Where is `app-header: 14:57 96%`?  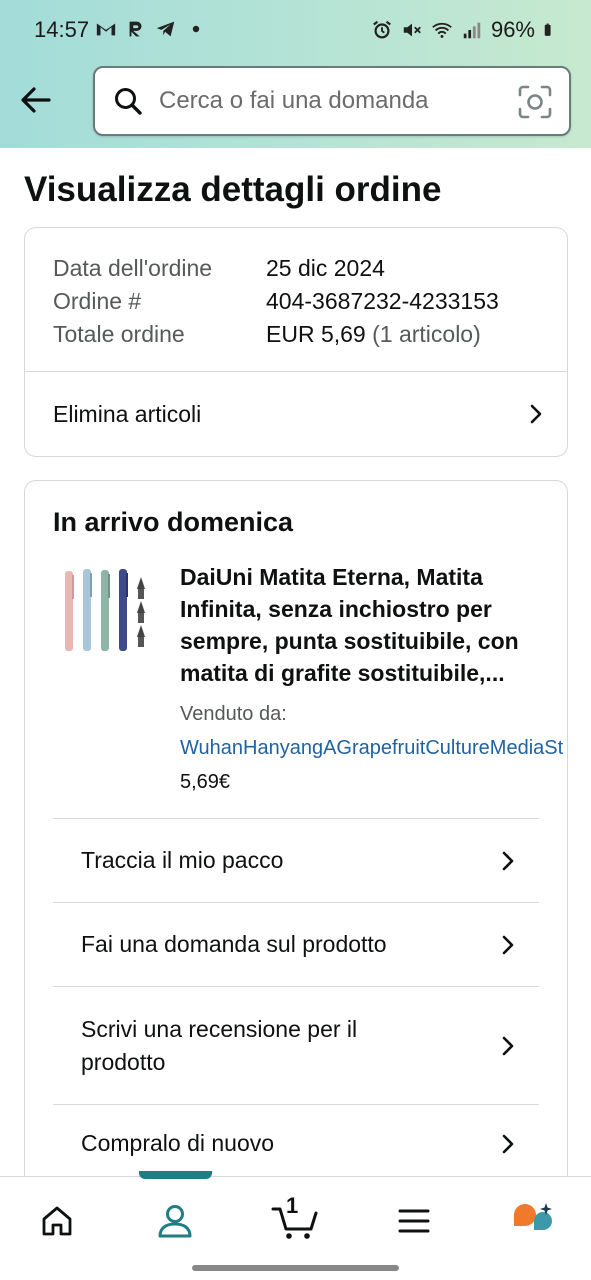
app-header: 14:57 96% is located at coordinates (295, 74).